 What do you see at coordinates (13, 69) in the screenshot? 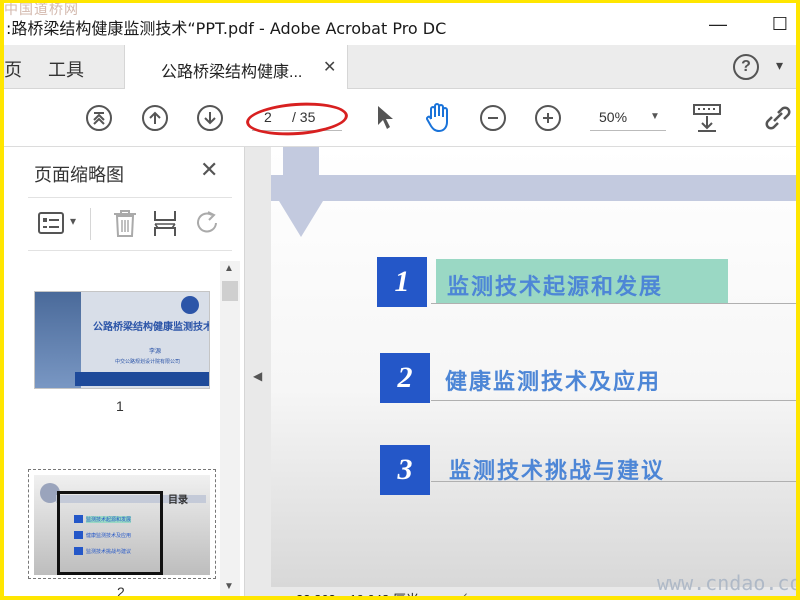
I see `tab-home: 页` at bounding box center [13, 69].